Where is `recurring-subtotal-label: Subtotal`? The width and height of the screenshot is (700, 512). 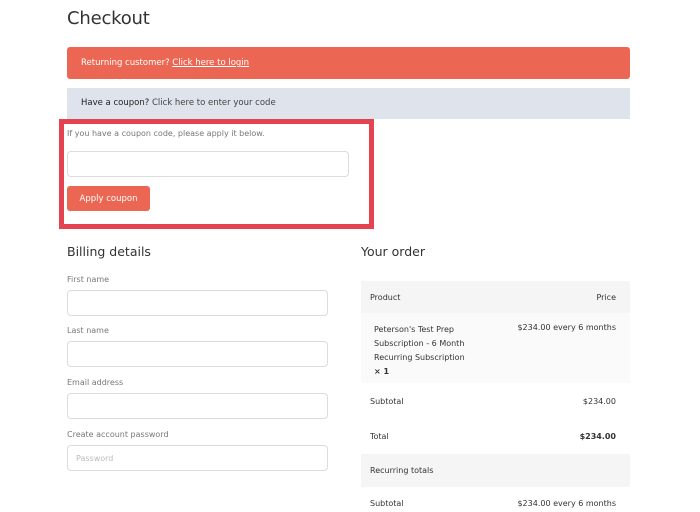
recurring-subtotal-label: Subtotal is located at coordinates (387, 503).